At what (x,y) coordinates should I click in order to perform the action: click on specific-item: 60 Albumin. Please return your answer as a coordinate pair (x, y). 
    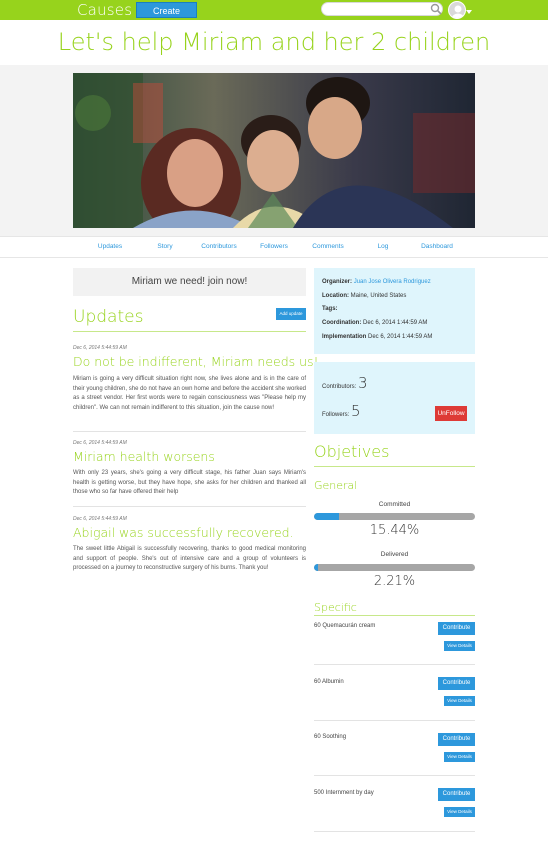
    Looking at the image, I should click on (329, 682).